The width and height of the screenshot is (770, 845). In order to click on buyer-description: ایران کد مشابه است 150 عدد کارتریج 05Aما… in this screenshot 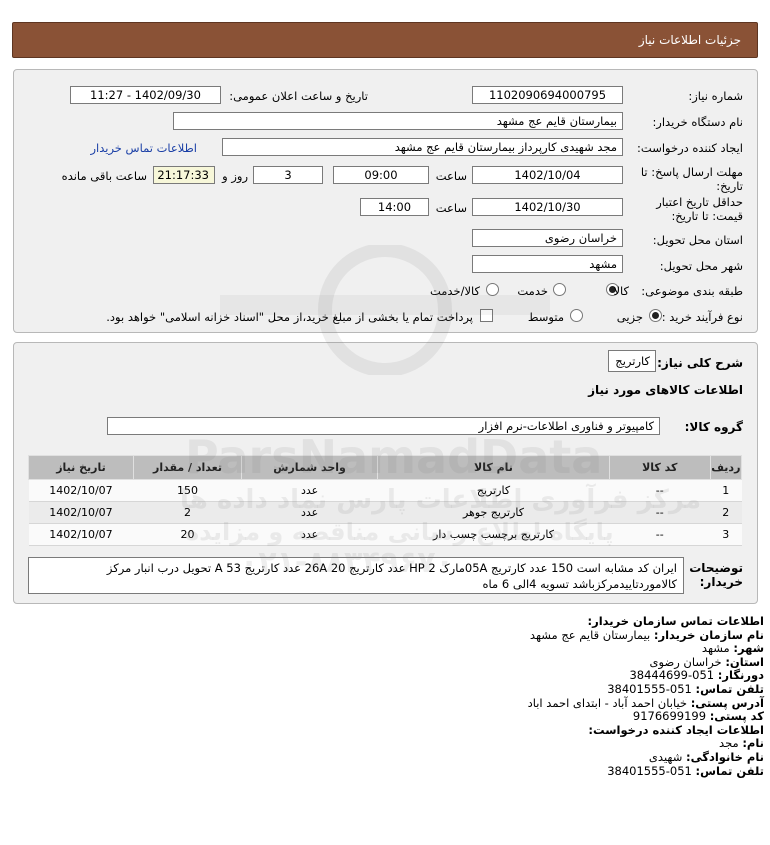, I will do `click(356, 575)`.